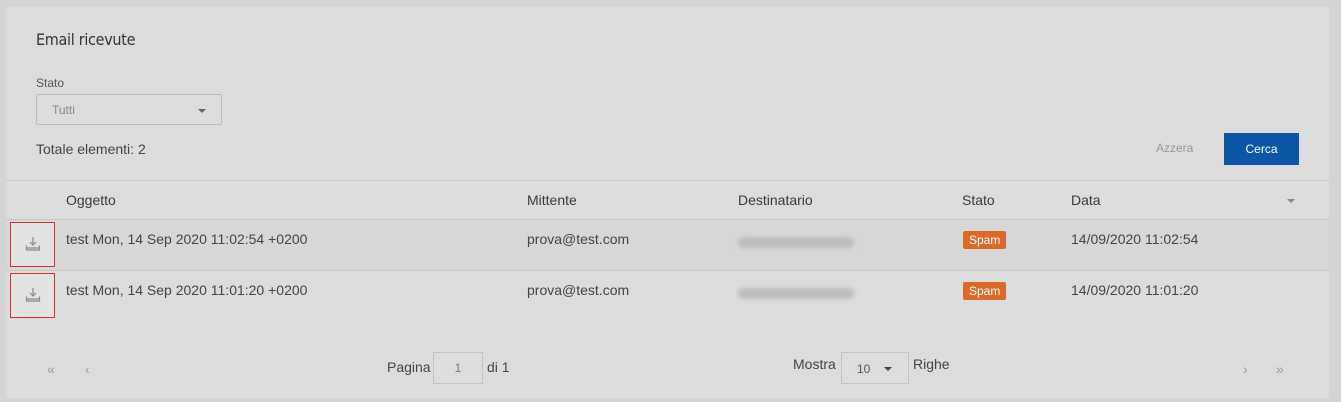 This screenshot has height=402, width=1341. Describe the element at coordinates (91, 149) in the screenshot. I see `total-count: Totale elementi: 2` at that location.